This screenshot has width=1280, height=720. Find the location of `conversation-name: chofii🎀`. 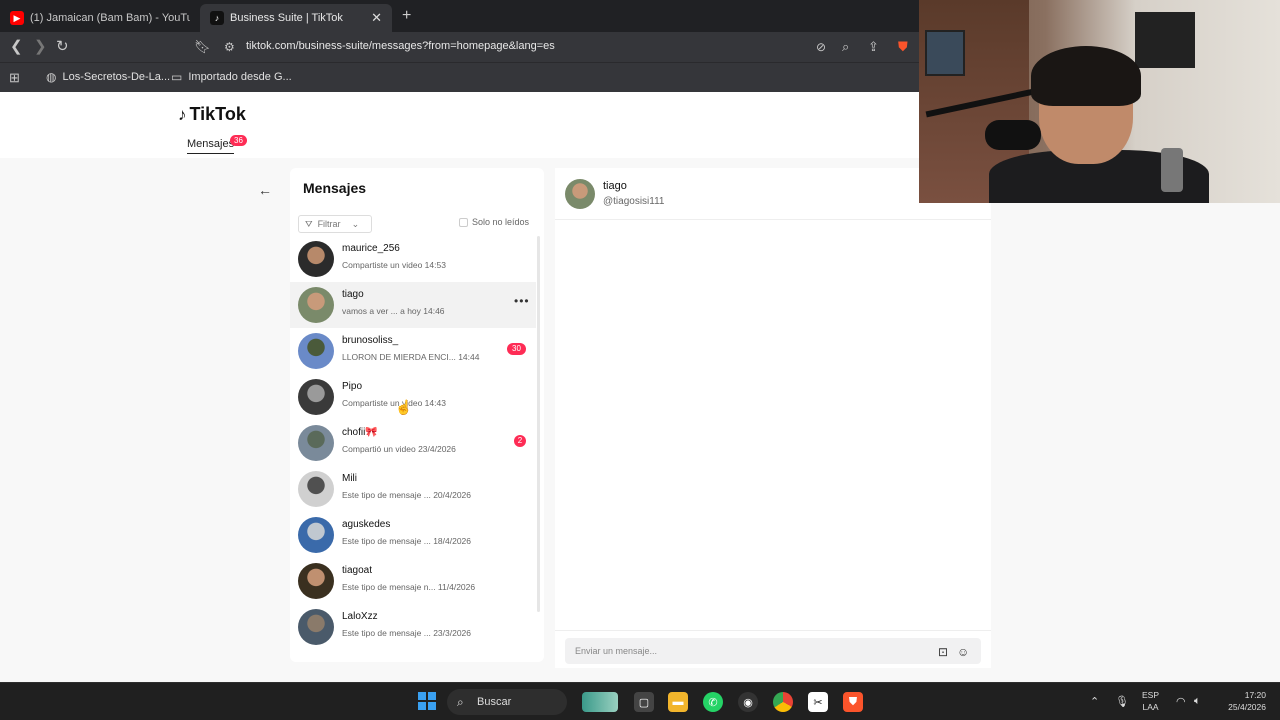

conversation-name: chofii🎀 is located at coordinates (360, 432).